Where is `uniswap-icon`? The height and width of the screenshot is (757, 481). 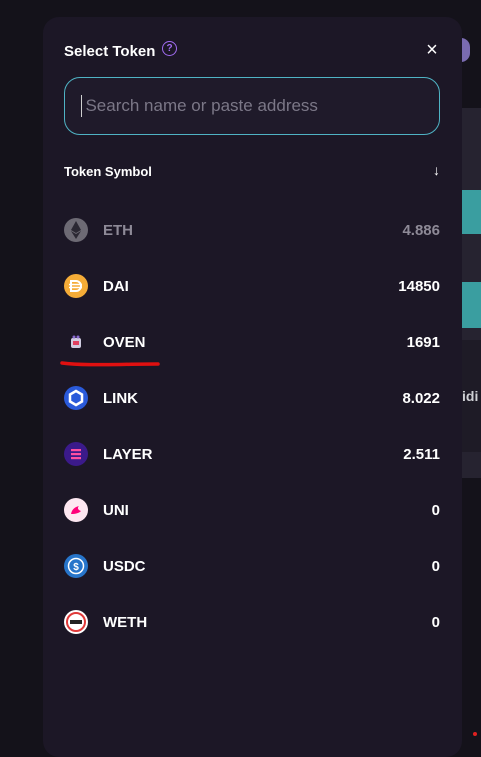 uniswap-icon is located at coordinates (76, 510).